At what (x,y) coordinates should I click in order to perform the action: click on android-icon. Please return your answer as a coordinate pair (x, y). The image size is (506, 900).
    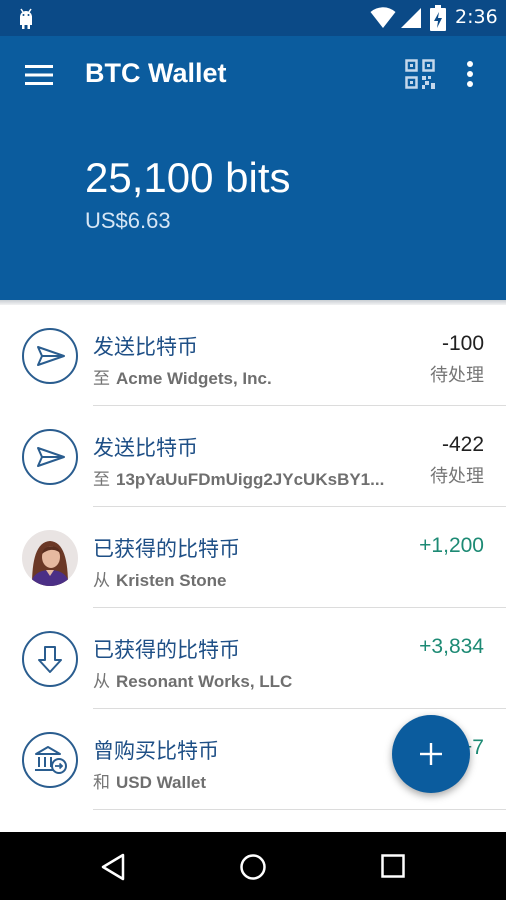
    Looking at the image, I should click on (26, 18).